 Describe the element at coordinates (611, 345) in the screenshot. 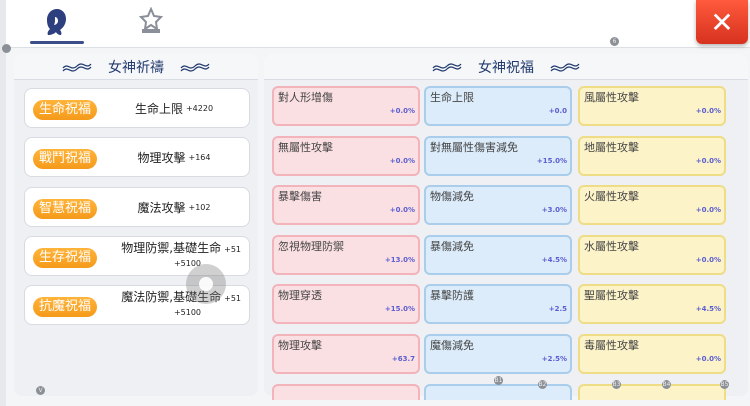

I see `stat-card-label: 毒屬性攻擊` at that location.